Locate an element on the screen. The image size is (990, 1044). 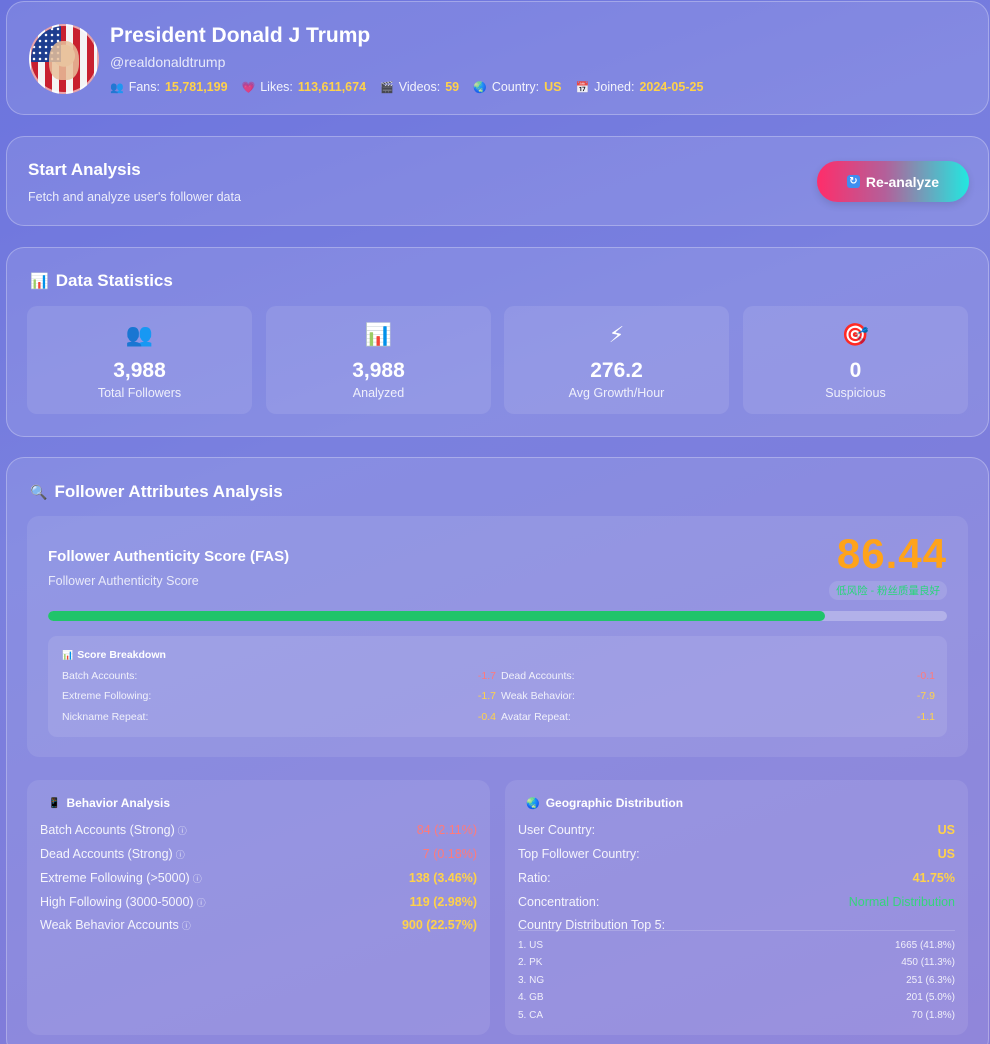
behavior-value: 7 (0.18%) is located at coordinates (449, 854).